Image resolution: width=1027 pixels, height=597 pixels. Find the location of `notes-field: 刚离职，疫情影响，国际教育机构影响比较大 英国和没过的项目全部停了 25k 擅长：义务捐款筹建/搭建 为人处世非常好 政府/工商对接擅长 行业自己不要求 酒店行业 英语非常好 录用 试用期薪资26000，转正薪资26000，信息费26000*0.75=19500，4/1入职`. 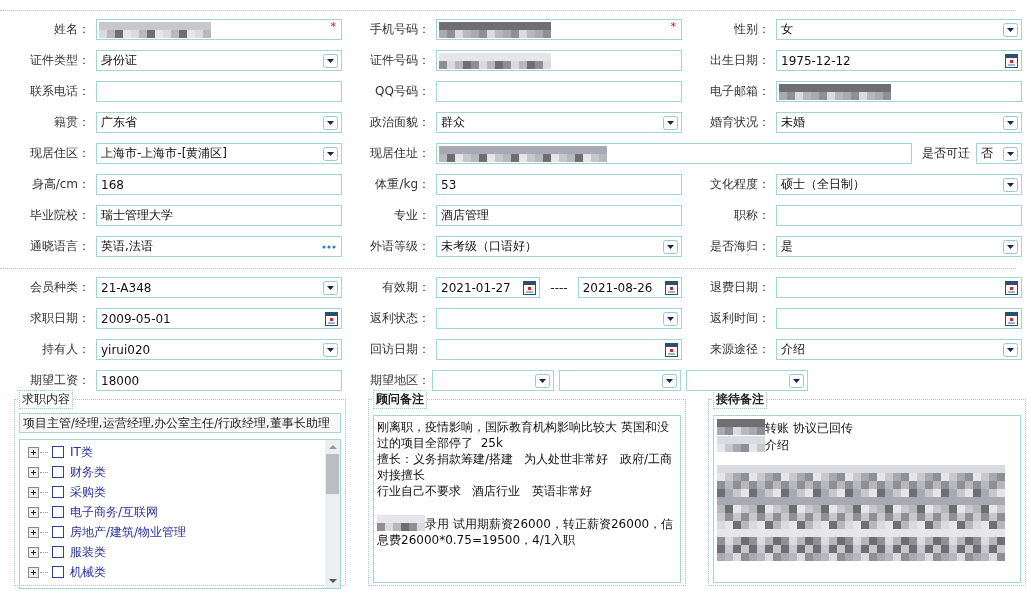

notes-field: 刚离职，疫情影响，国际教育机构影响比较大 英国和没过的项目全部停了 25k 擅长：义务捐款筹建/搭建 为人处世非常好 政府/工商对接擅长 行业自己不要求 酒店行业 英语非常好 录用 试用期薪资26000，转正薪资26000，信息费26000*0.75=19500，4/1入职 is located at coordinates (527, 499).